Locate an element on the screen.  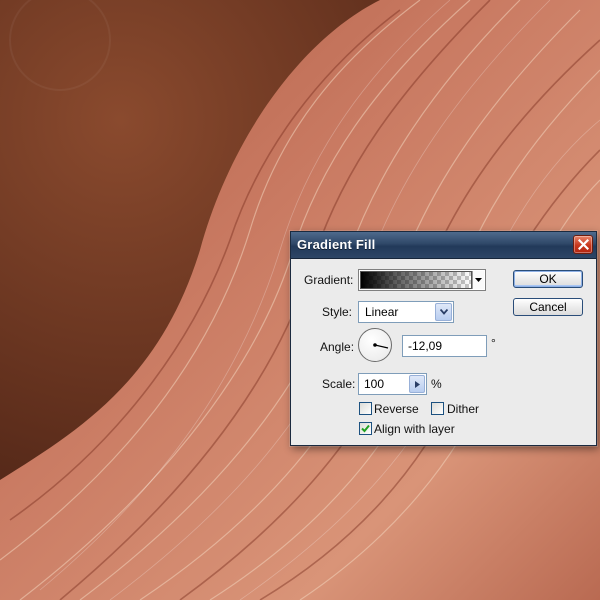
angle-degree-unit: ° is located at coordinates (493, 343).